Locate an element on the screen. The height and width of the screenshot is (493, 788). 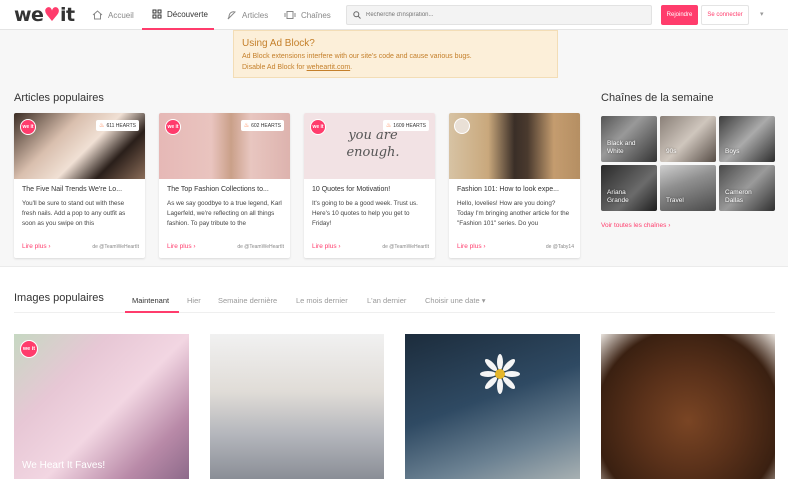
logo-heart-icon: ♥ is located at coordinates (51, 15).